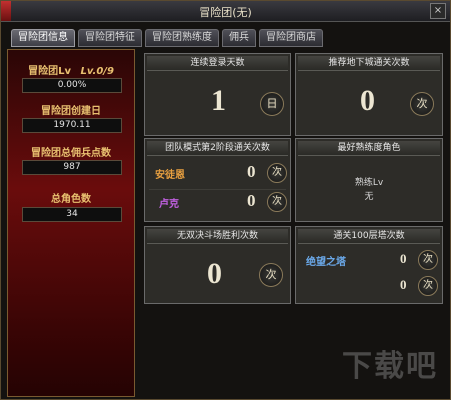 The image size is (451, 400). What do you see at coordinates (72, 125) in the screenshot?
I see `created-value: 1970.11` at bounding box center [72, 125].